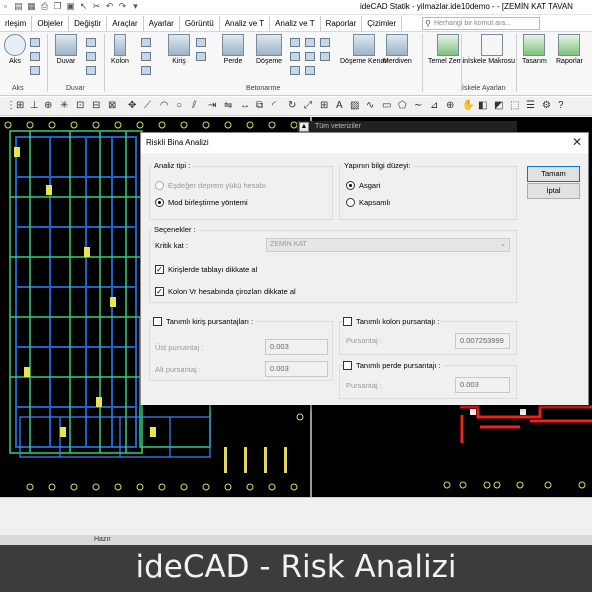 The image size is (592, 592). I want to click on 3d-icon: ⬚, so click(514, 105).